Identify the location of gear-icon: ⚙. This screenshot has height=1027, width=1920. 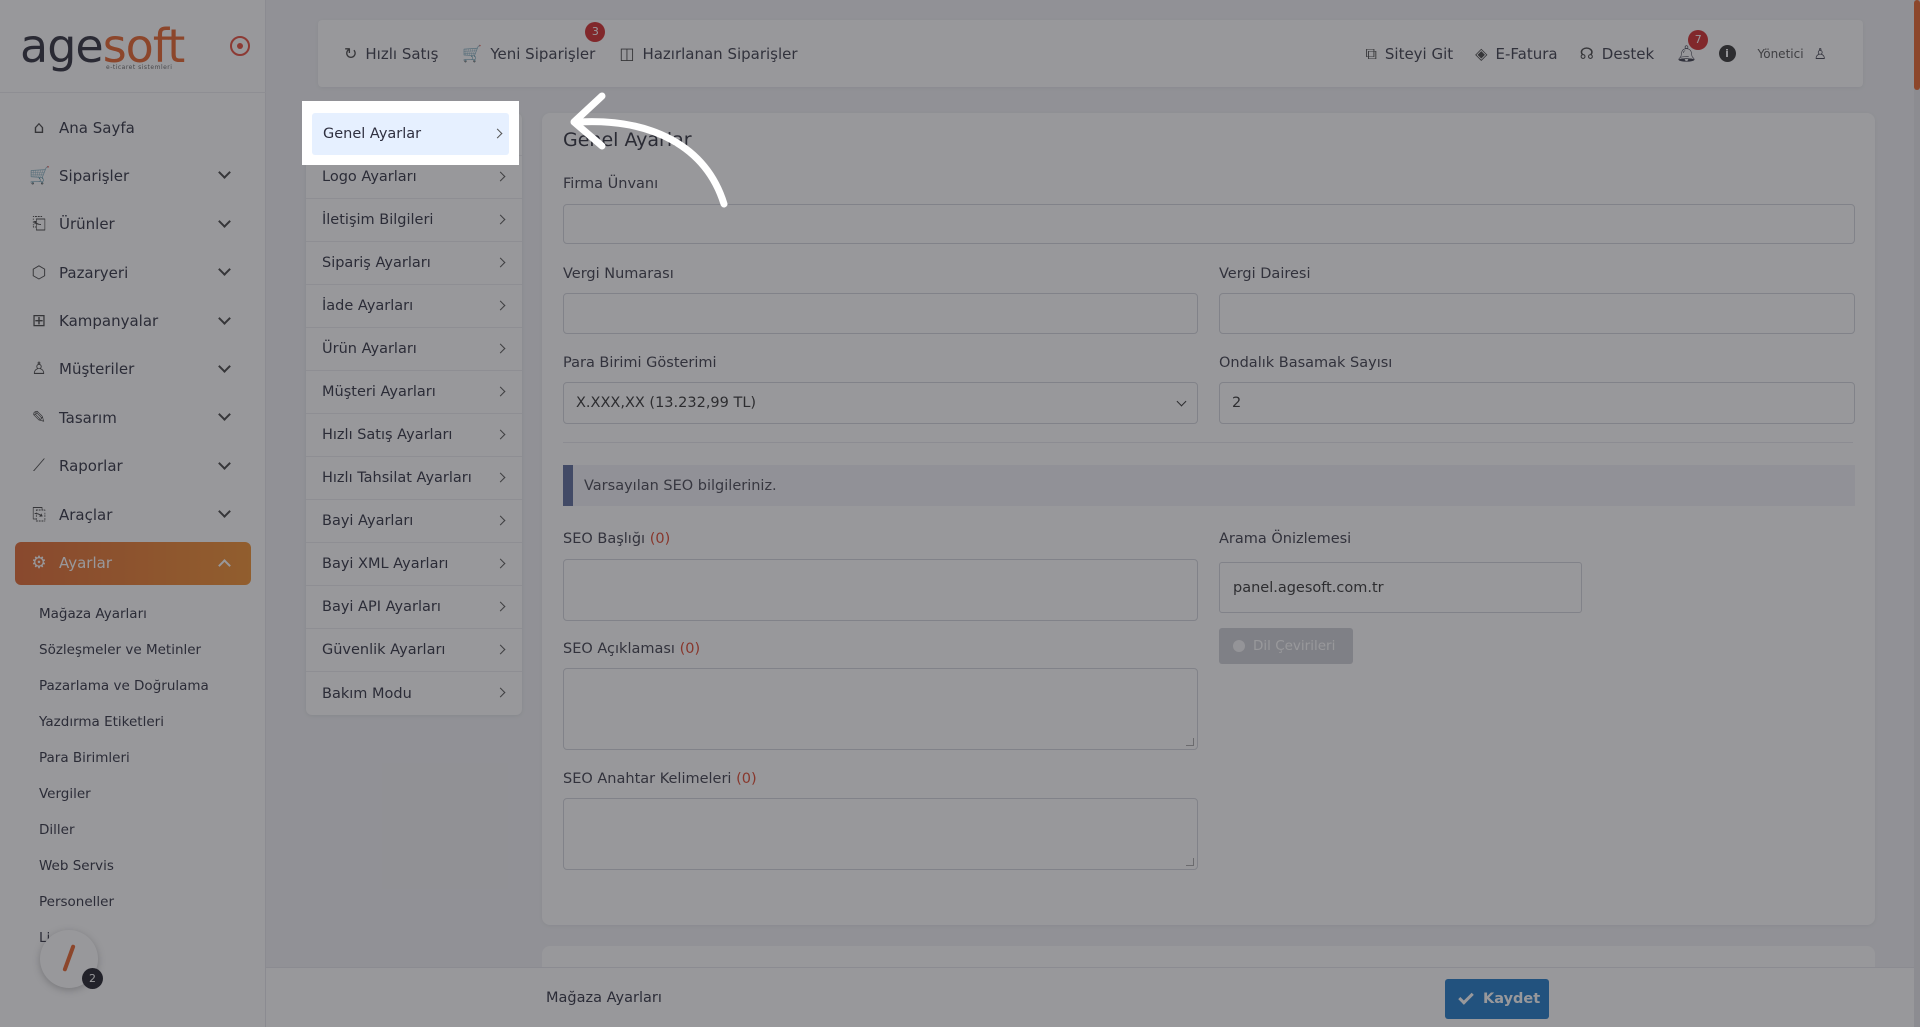
(39, 563).